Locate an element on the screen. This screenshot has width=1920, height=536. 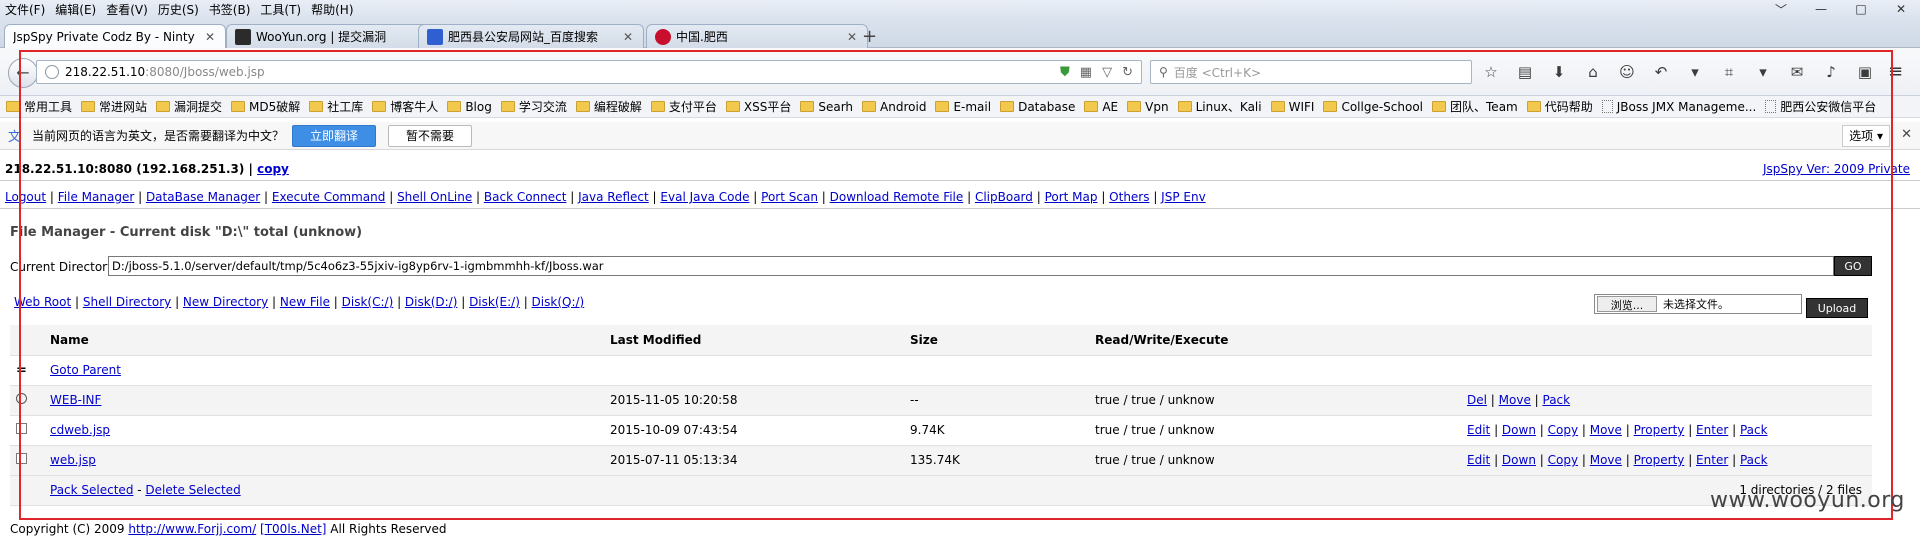
bookmark-item: 常用工具 is located at coordinates (39, 106).